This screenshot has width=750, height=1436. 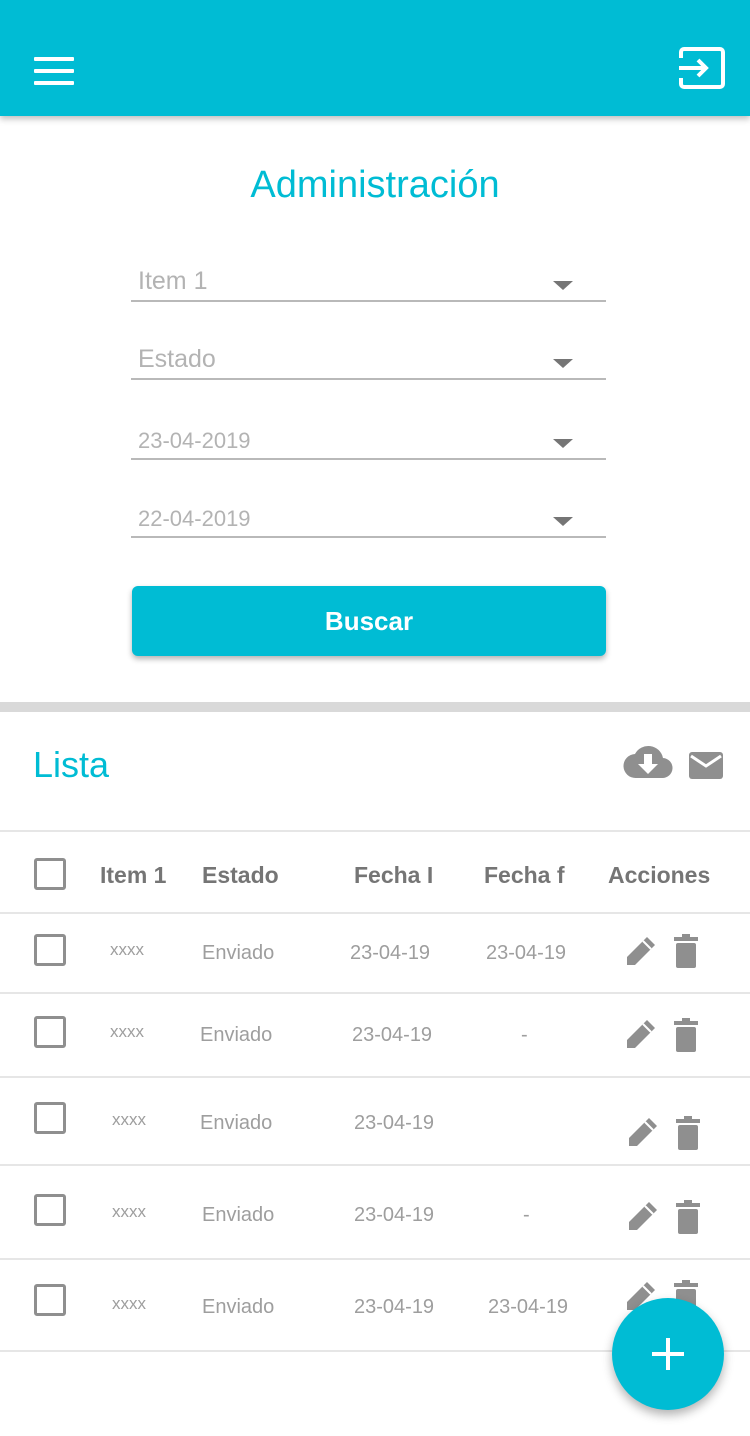 I want to click on fecha-fin-value: 22-04-2019, so click(x=194, y=518).